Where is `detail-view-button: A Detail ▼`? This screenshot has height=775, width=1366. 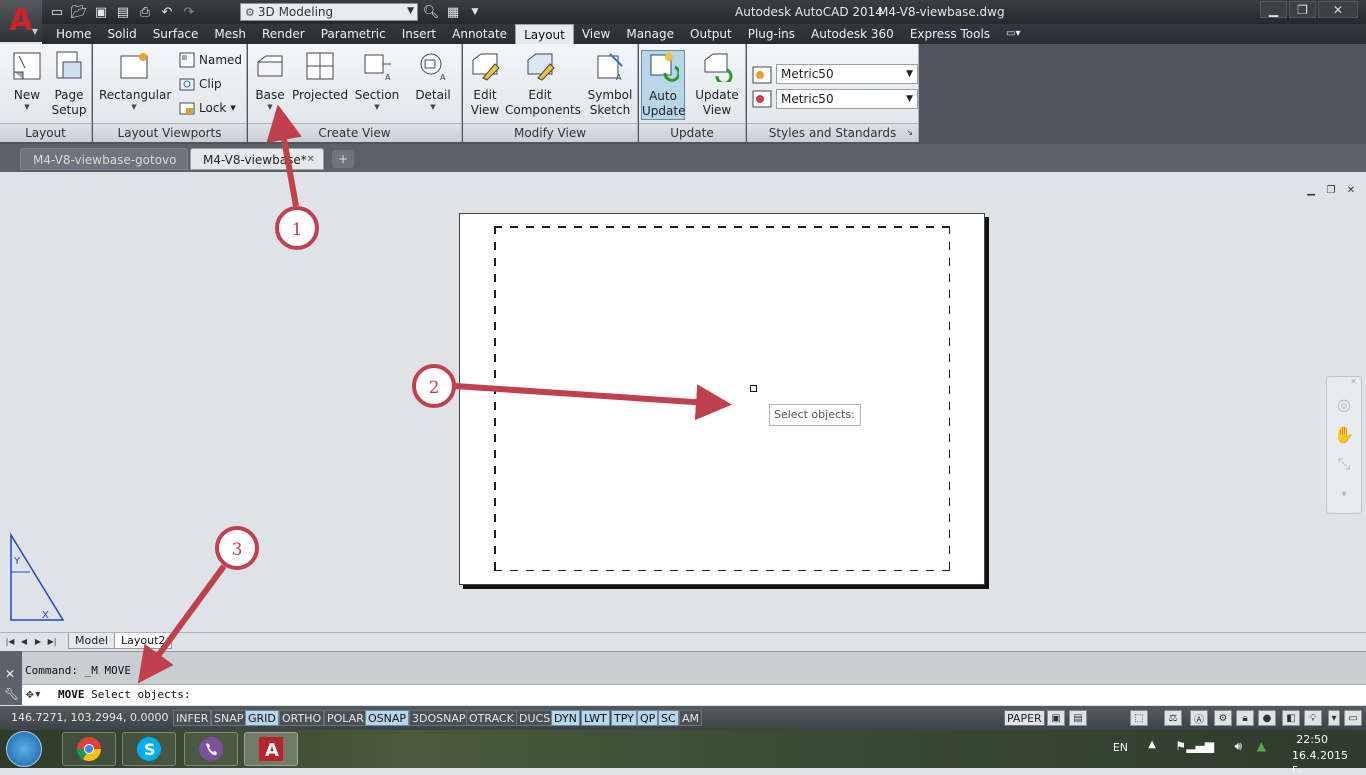 detail-view-button: A Detail ▼ is located at coordinates (433, 80).